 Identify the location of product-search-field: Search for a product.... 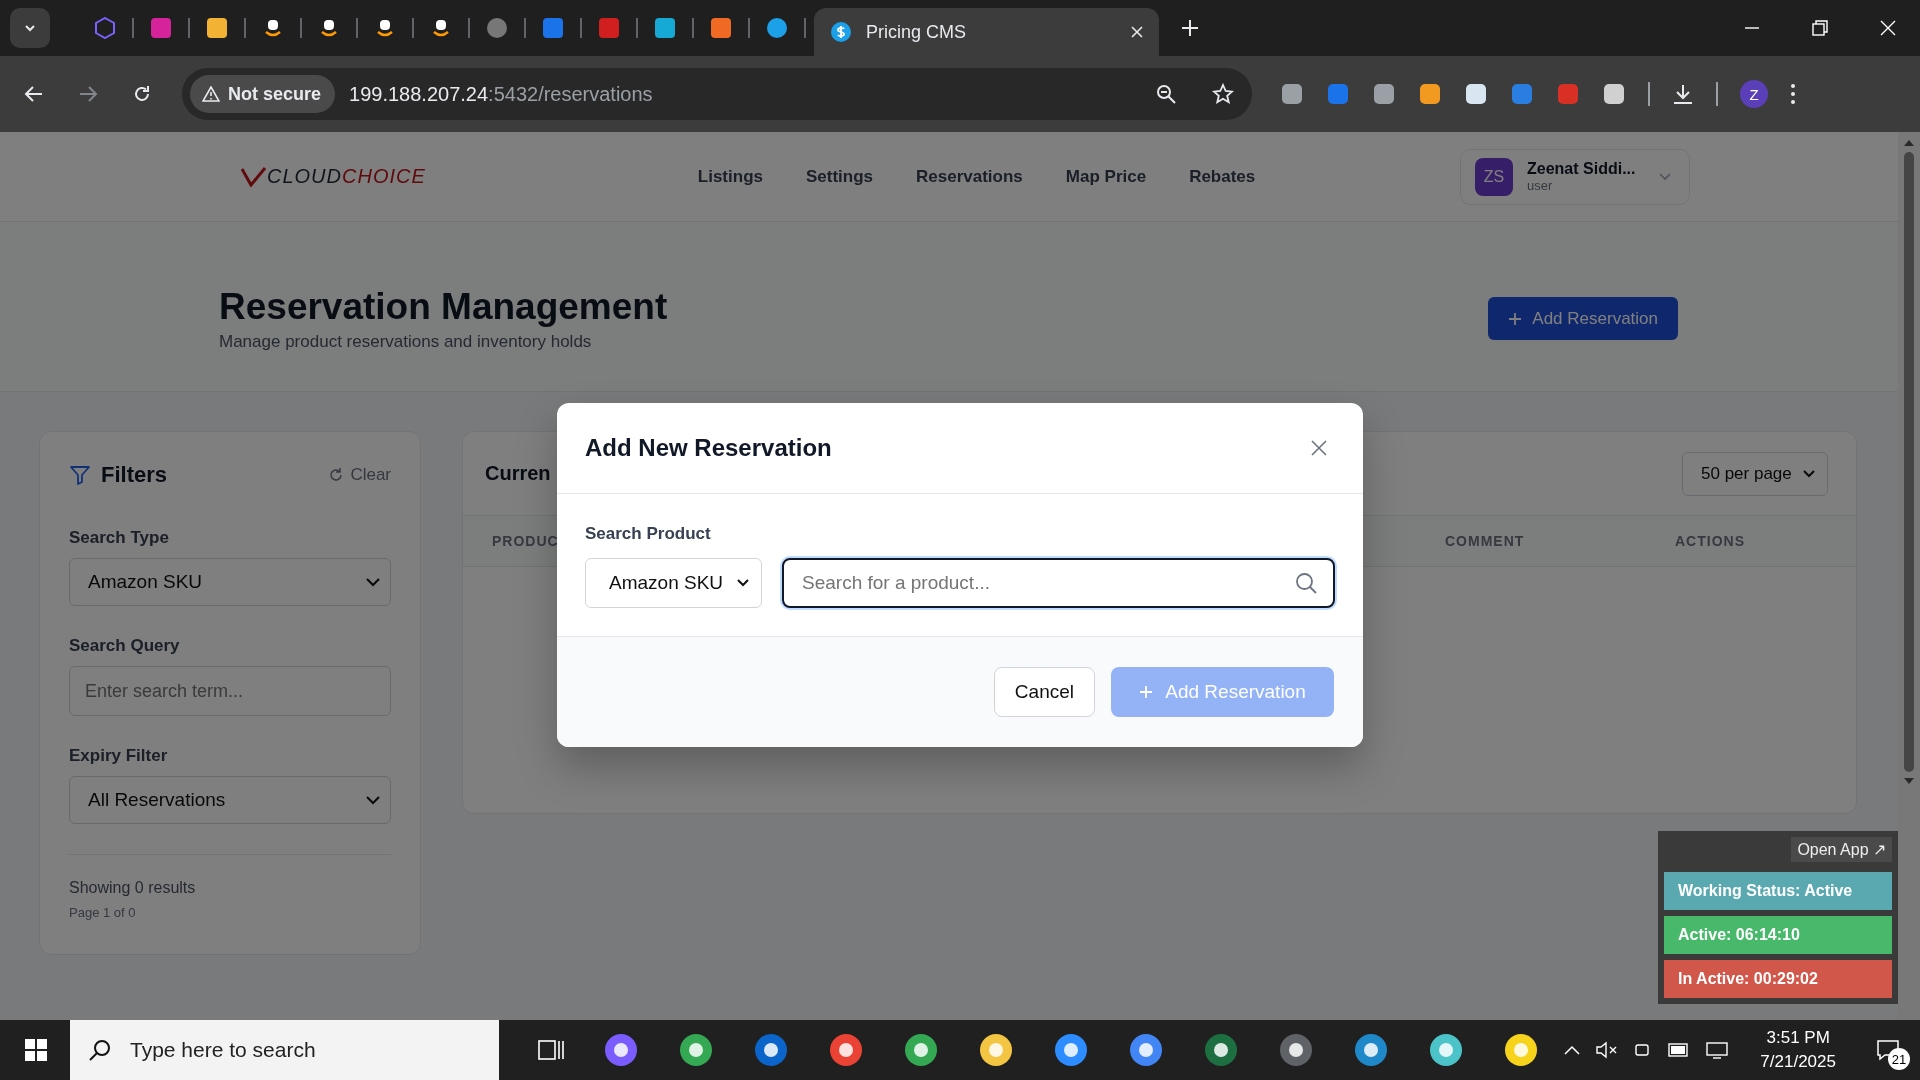
(1058, 583).